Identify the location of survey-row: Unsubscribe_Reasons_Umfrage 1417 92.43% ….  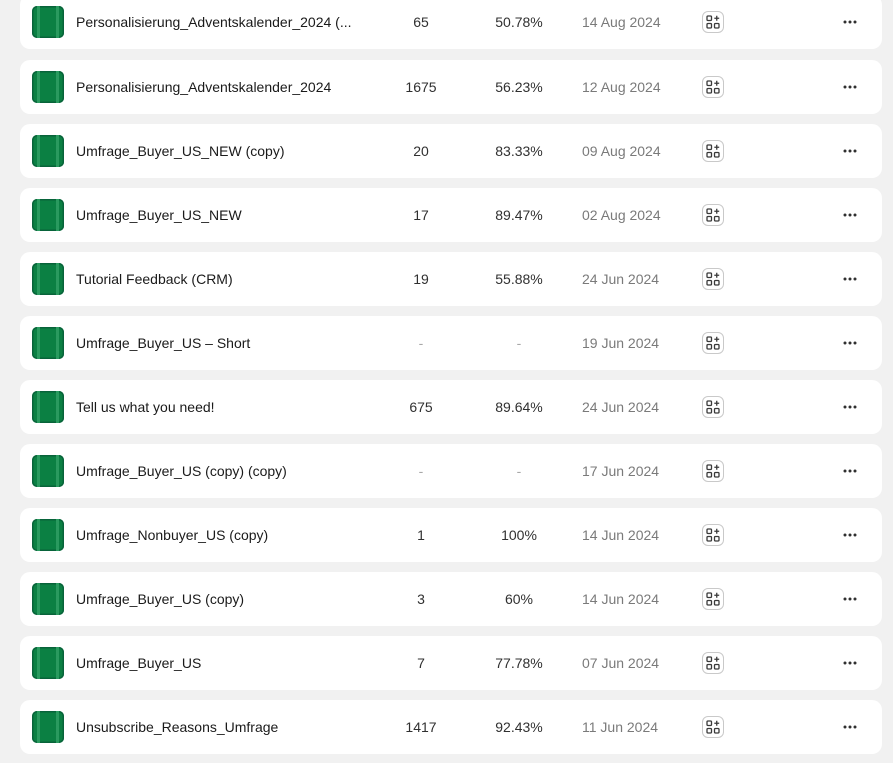
(451, 727).